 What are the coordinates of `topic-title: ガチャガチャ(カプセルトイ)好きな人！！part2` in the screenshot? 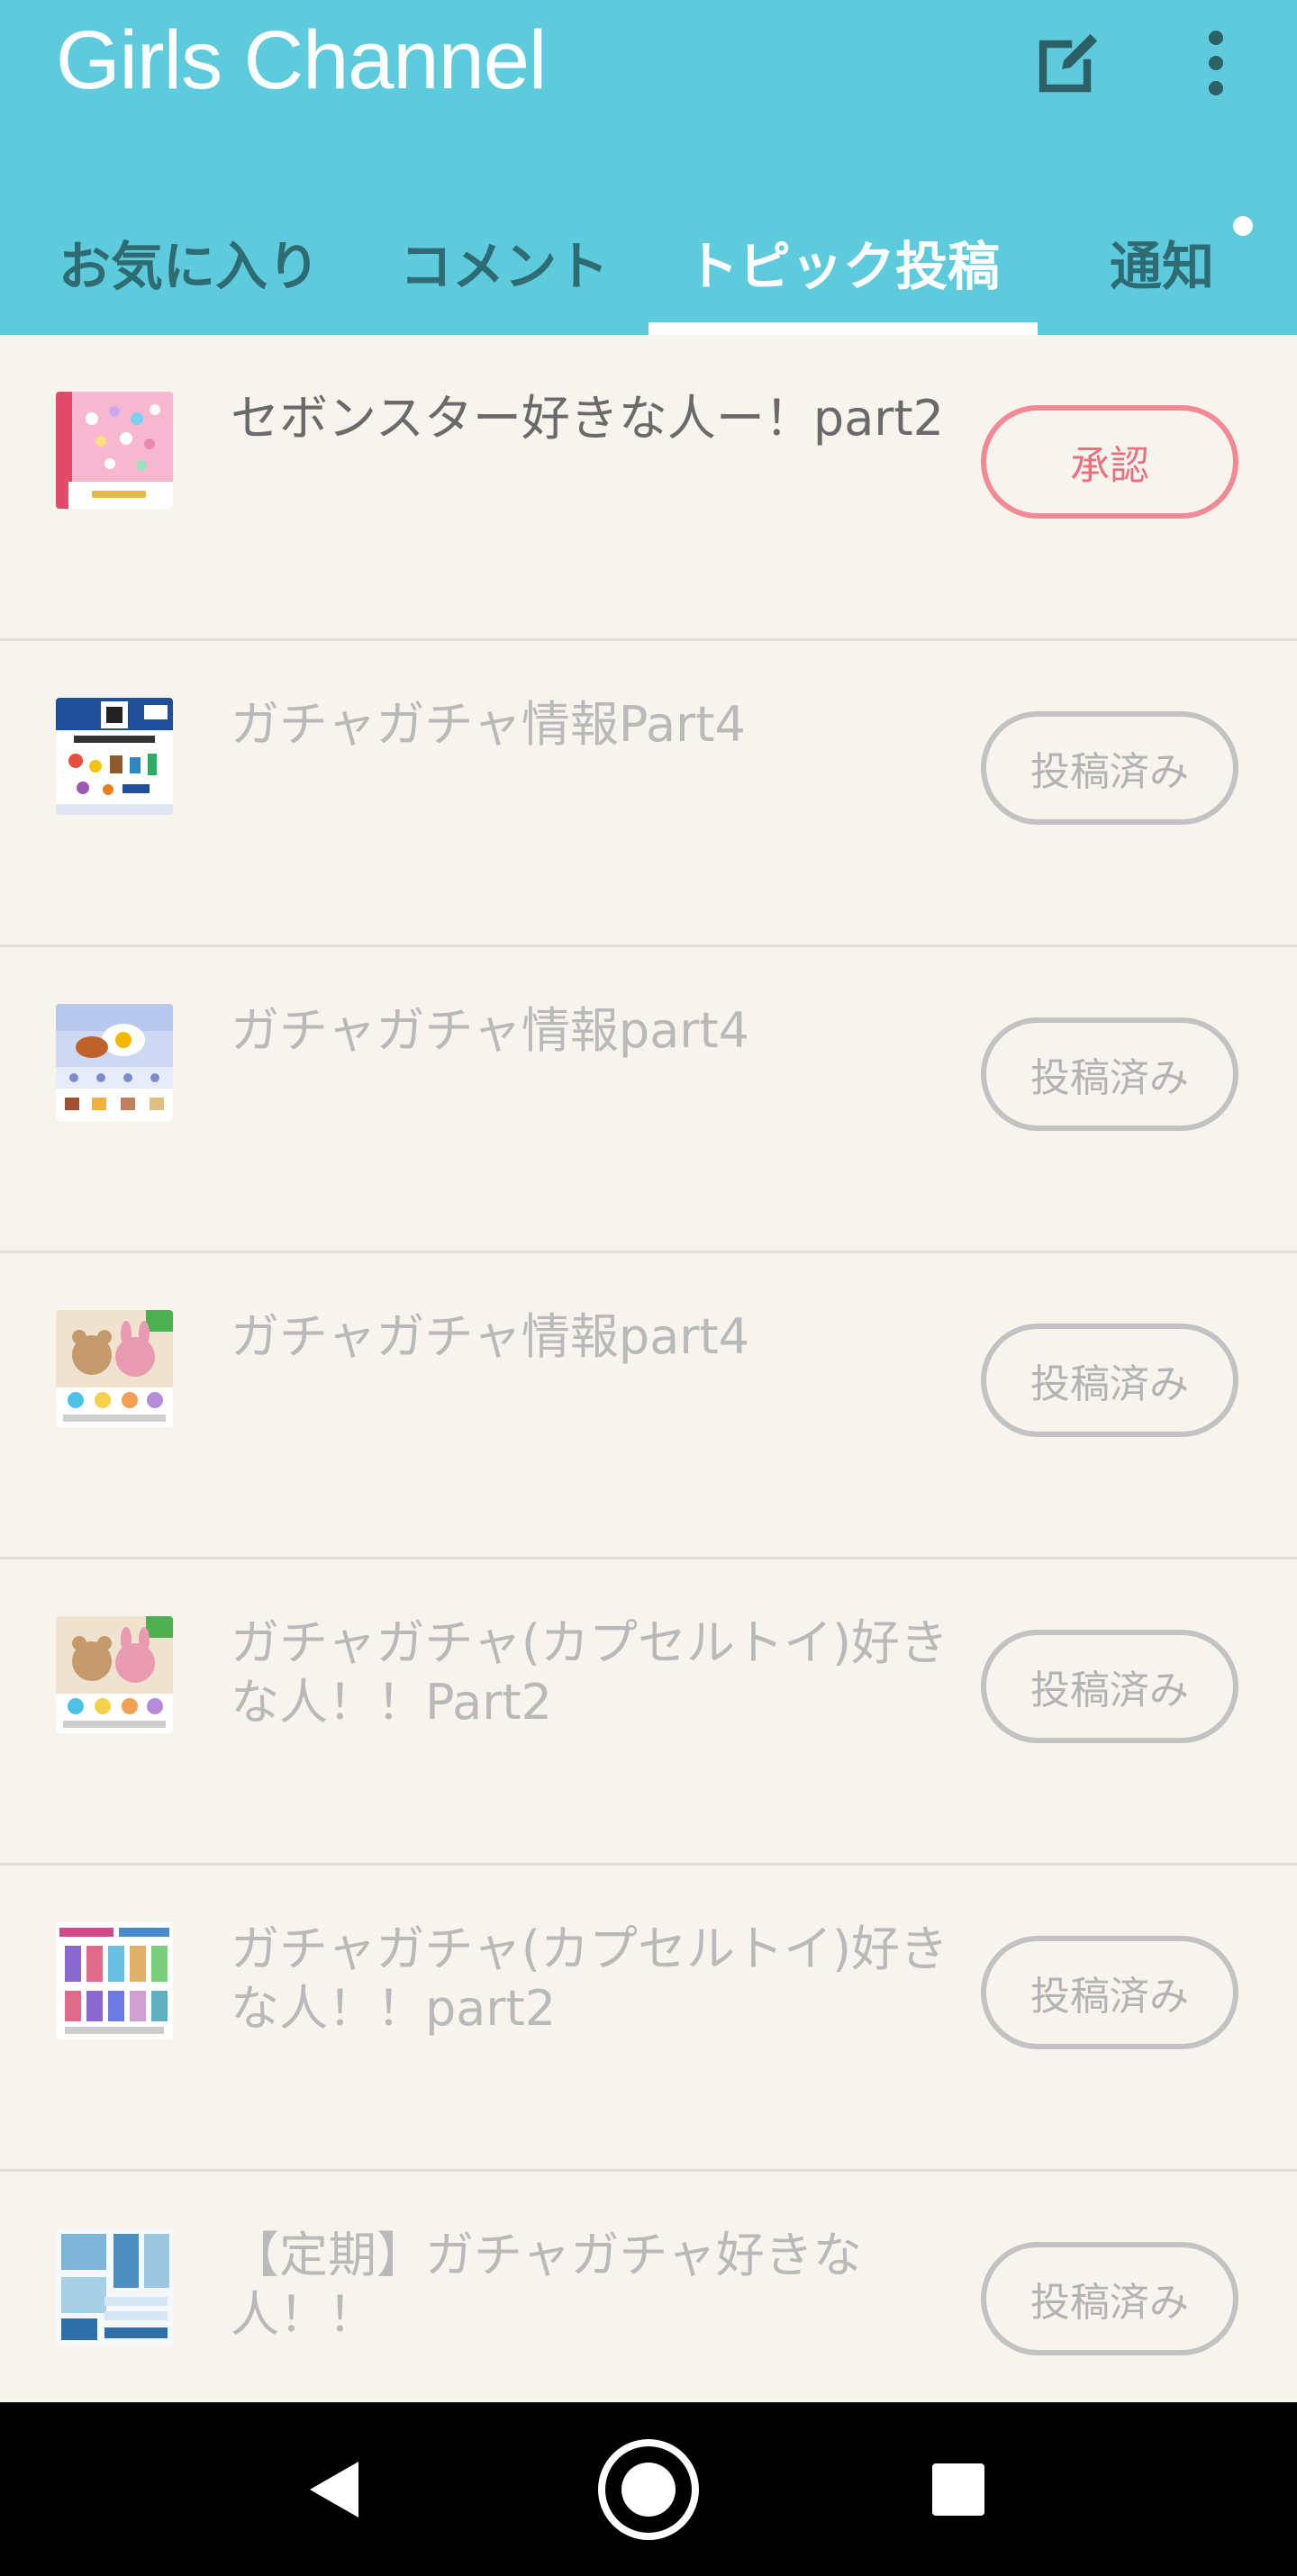 It's located at (590, 1979).